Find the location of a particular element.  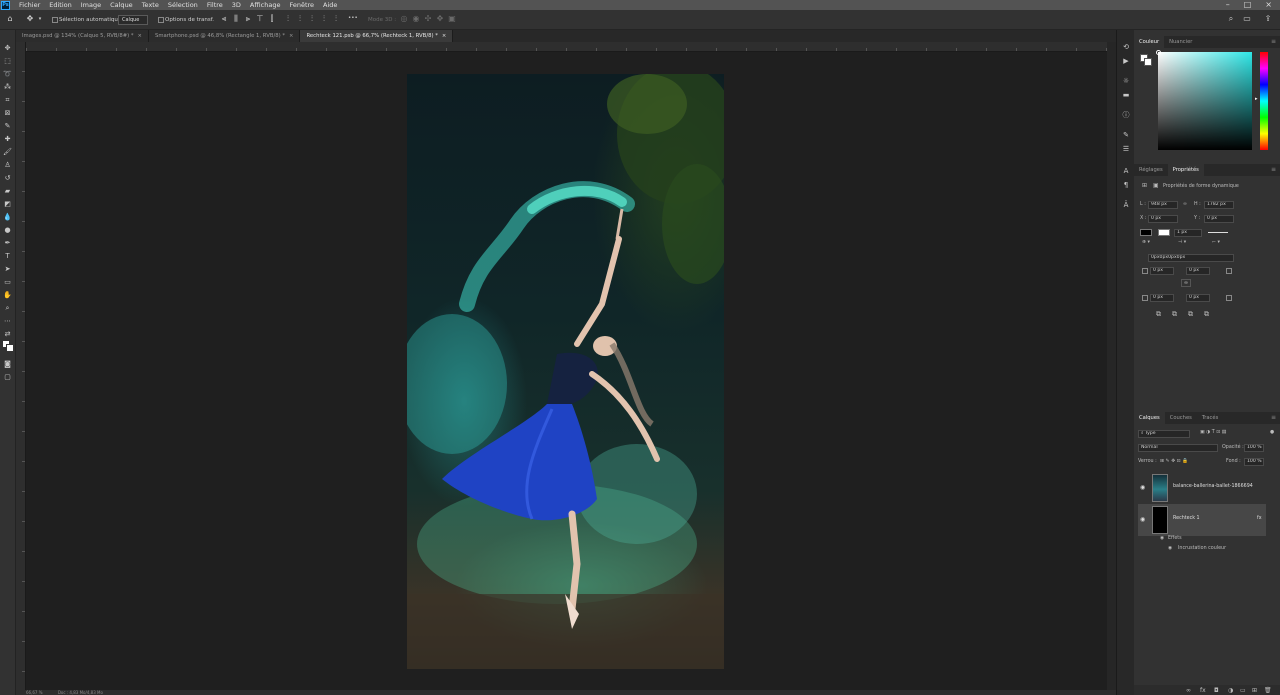

layer-row-selected: ◉ Rechteck 1 fx is located at coordinates (1202, 520).